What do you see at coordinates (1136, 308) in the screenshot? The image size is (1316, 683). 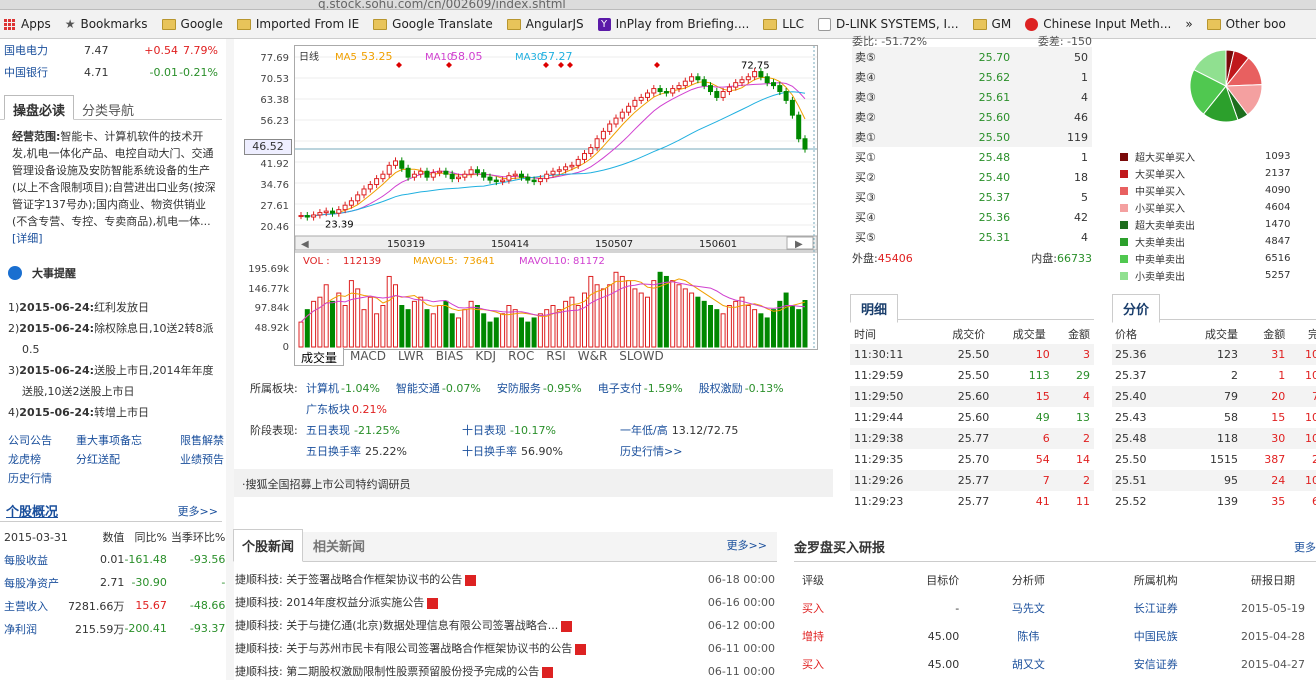 I see `pricedist-title: 分价` at bounding box center [1136, 308].